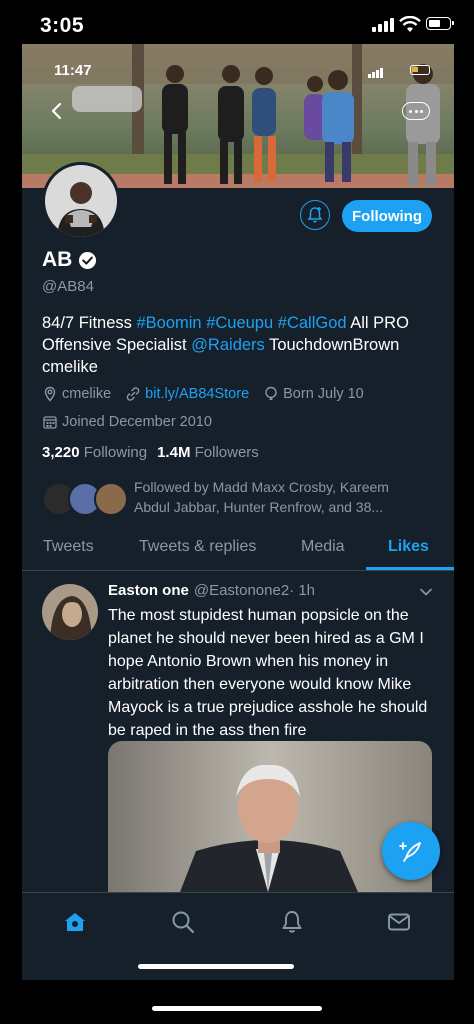  I want to click on cellular-signal-icon, so click(383, 25).